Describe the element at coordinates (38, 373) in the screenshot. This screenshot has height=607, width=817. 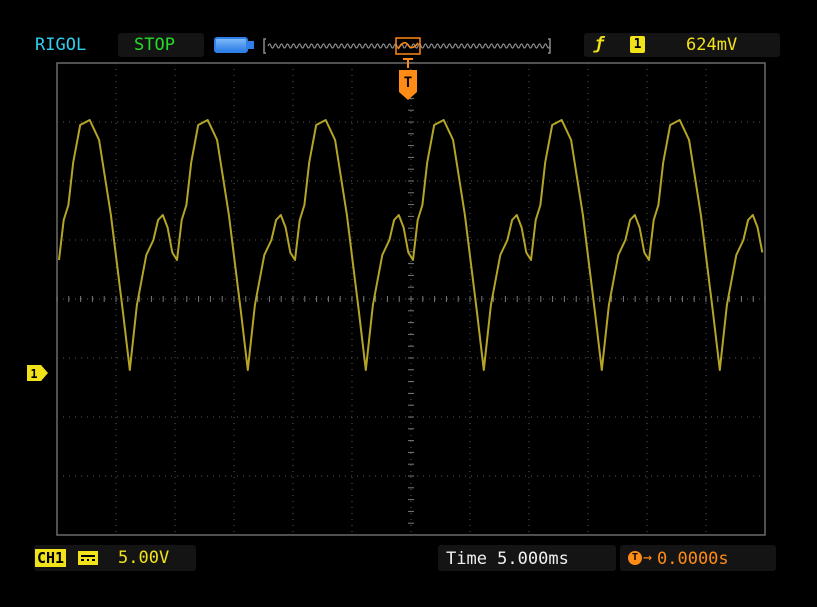
I see `ch1-ground-marker: 1` at that location.